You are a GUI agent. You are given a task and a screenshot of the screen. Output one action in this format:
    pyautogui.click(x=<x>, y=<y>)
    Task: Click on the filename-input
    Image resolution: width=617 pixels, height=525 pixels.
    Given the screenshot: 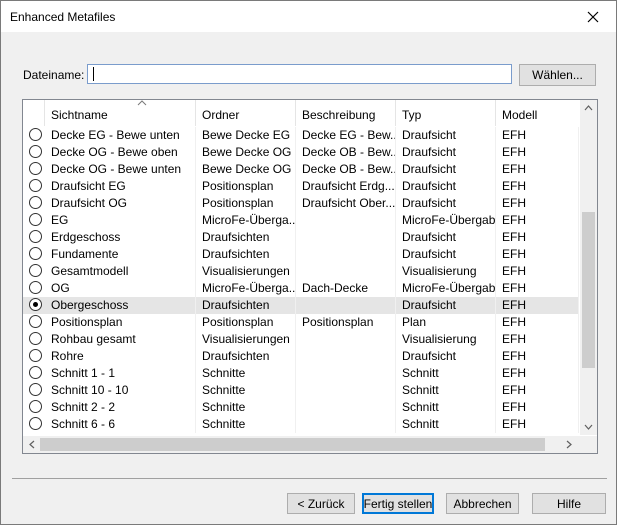 What is the action you would take?
    pyautogui.click(x=299, y=74)
    